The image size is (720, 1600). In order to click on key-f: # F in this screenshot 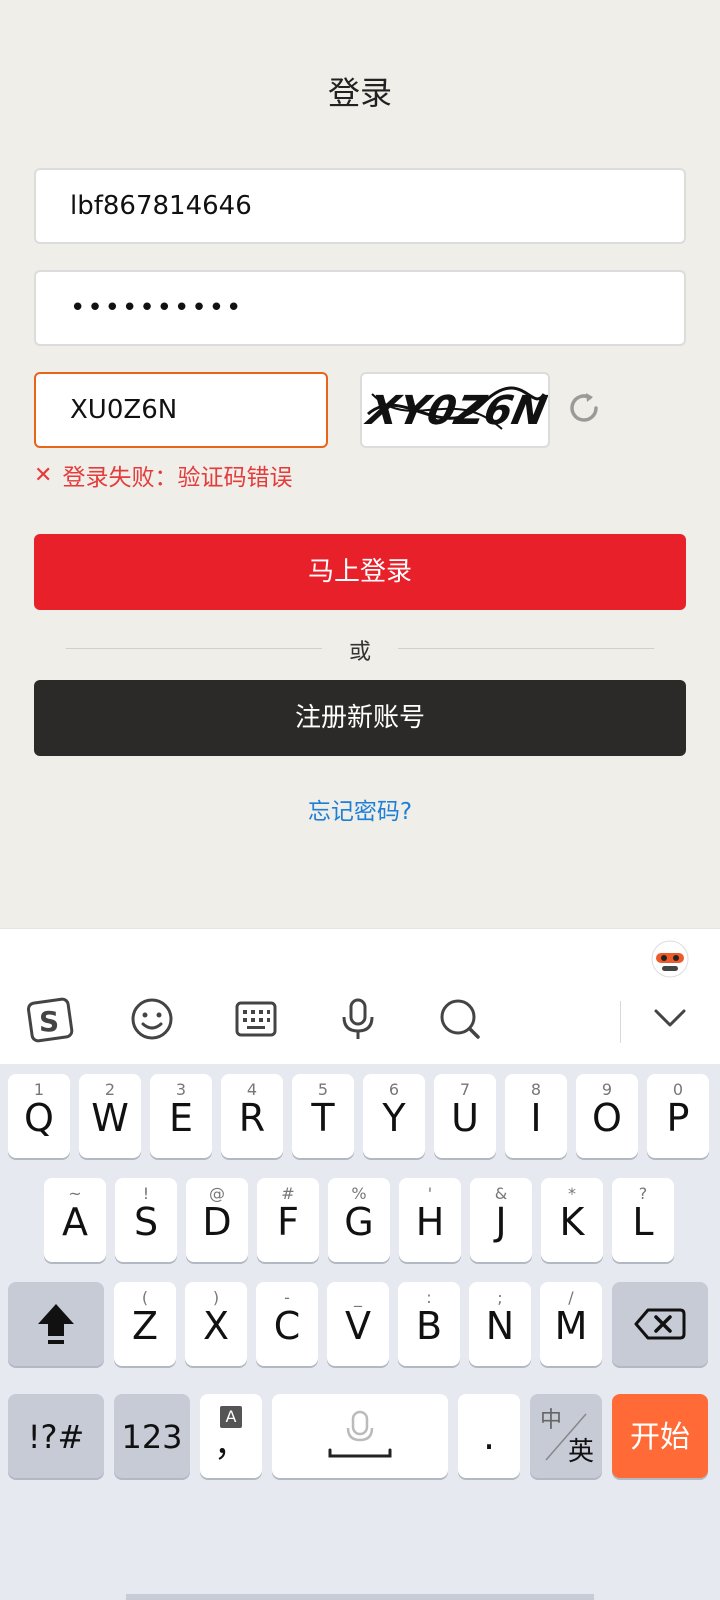, I will do `click(288, 1220)`.